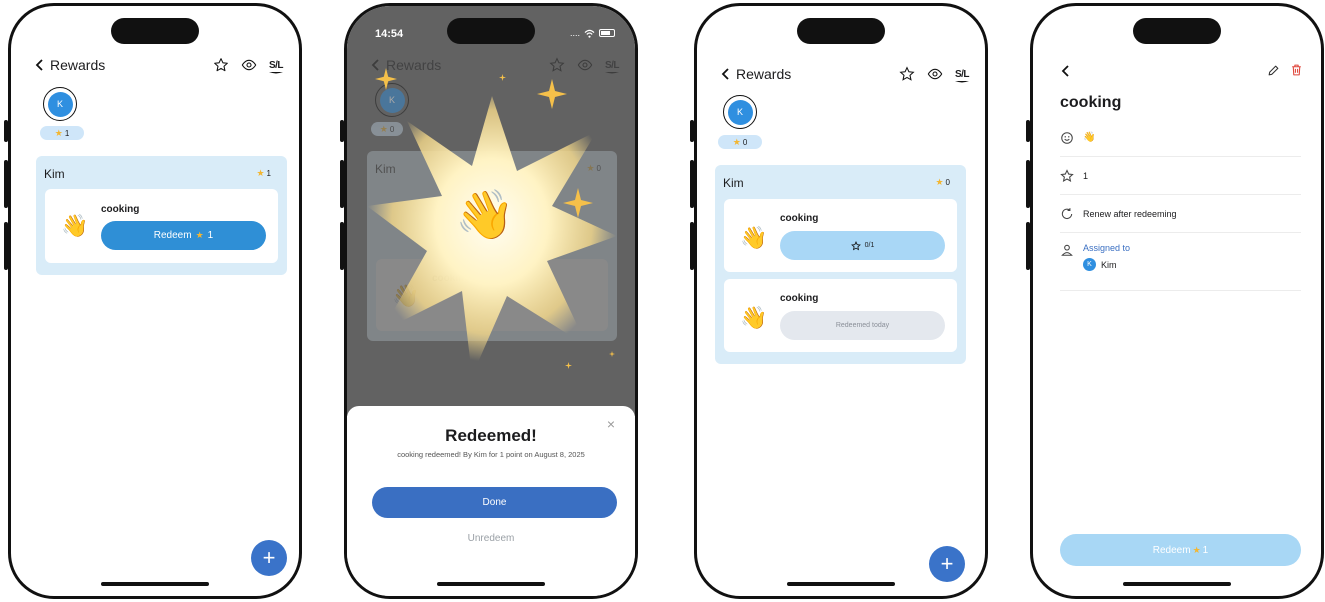  I want to click on renew-label: Renew after redeeming, so click(1130, 213).